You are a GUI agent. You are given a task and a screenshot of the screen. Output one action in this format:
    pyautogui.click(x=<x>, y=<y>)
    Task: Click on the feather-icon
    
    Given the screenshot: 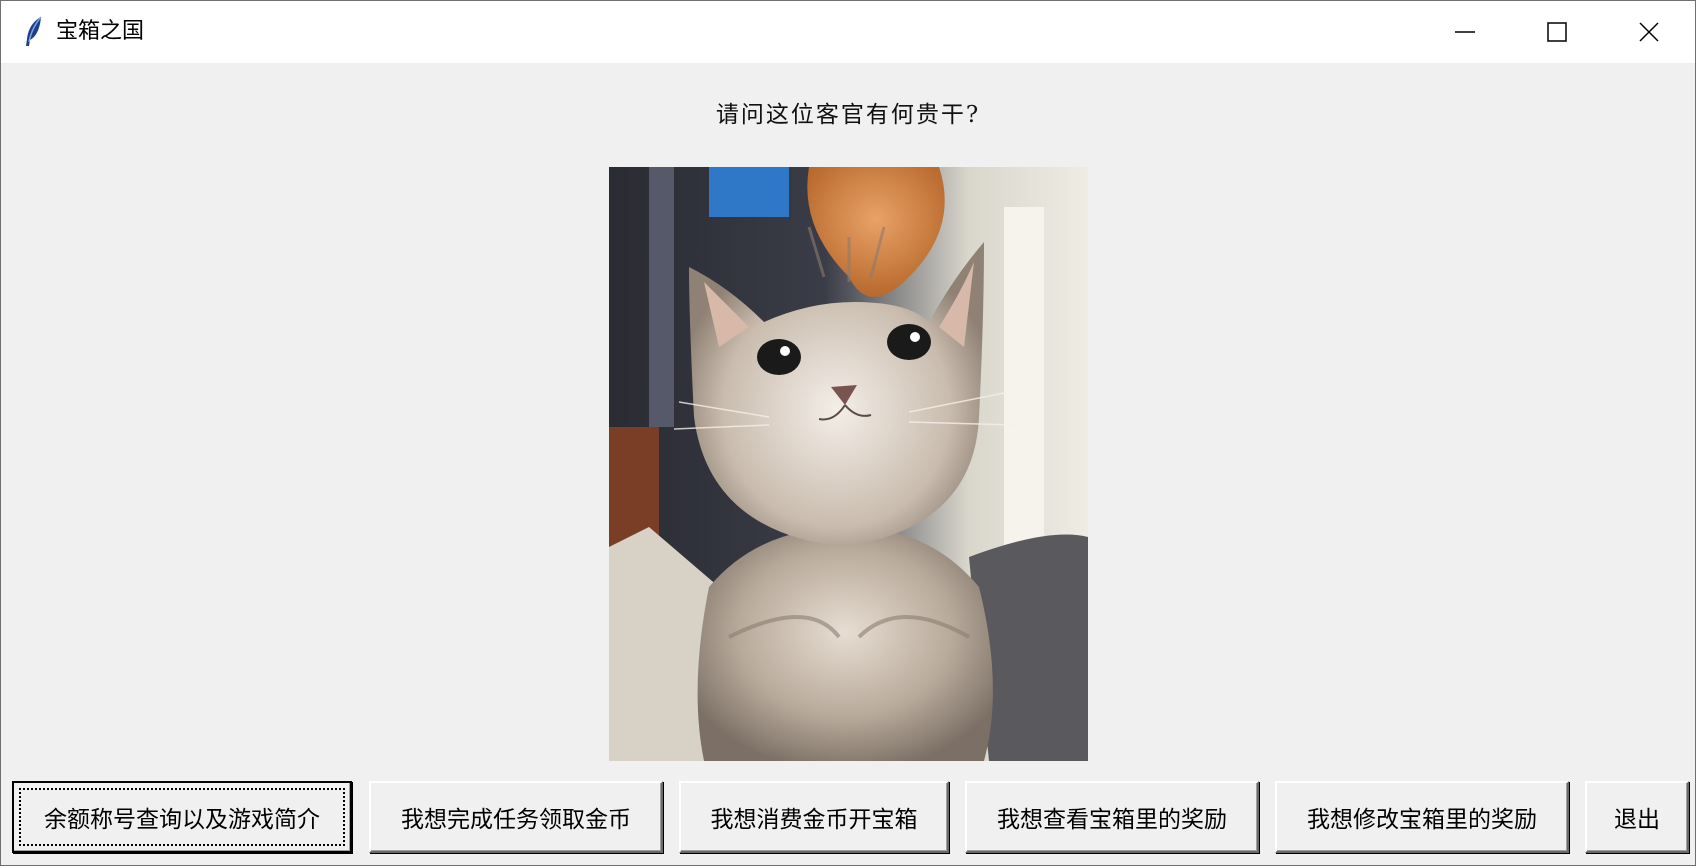 What is the action you would take?
    pyautogui.click(x=34, y=32)
    